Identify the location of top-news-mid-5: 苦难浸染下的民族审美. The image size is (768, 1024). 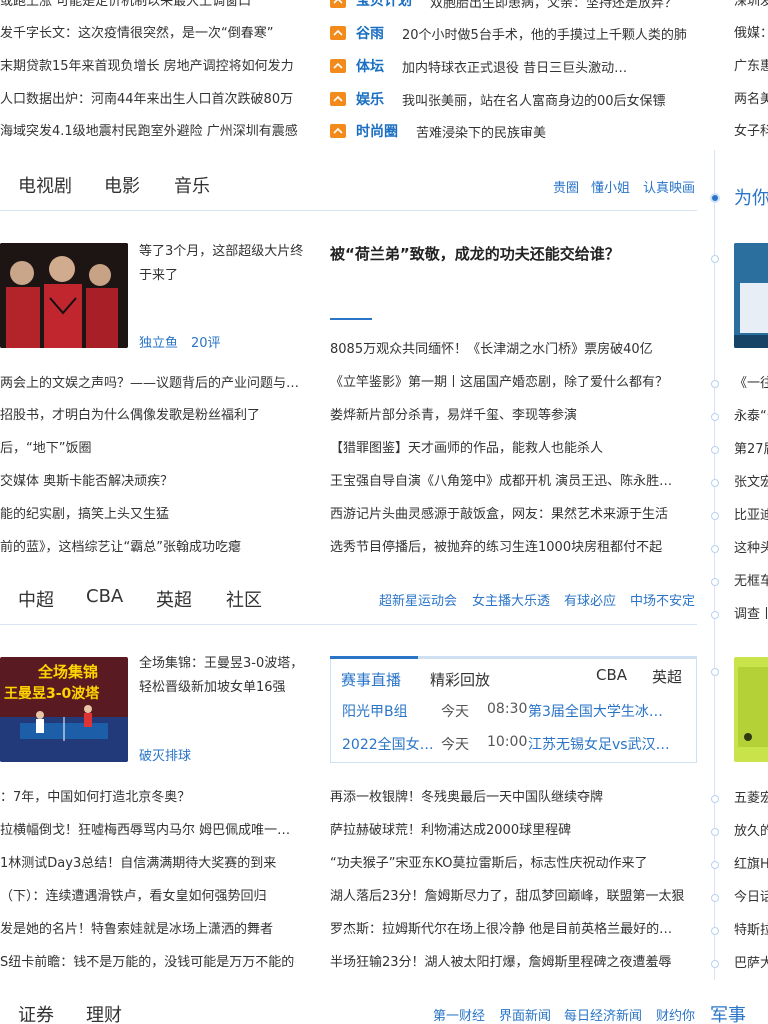
(556, 131).